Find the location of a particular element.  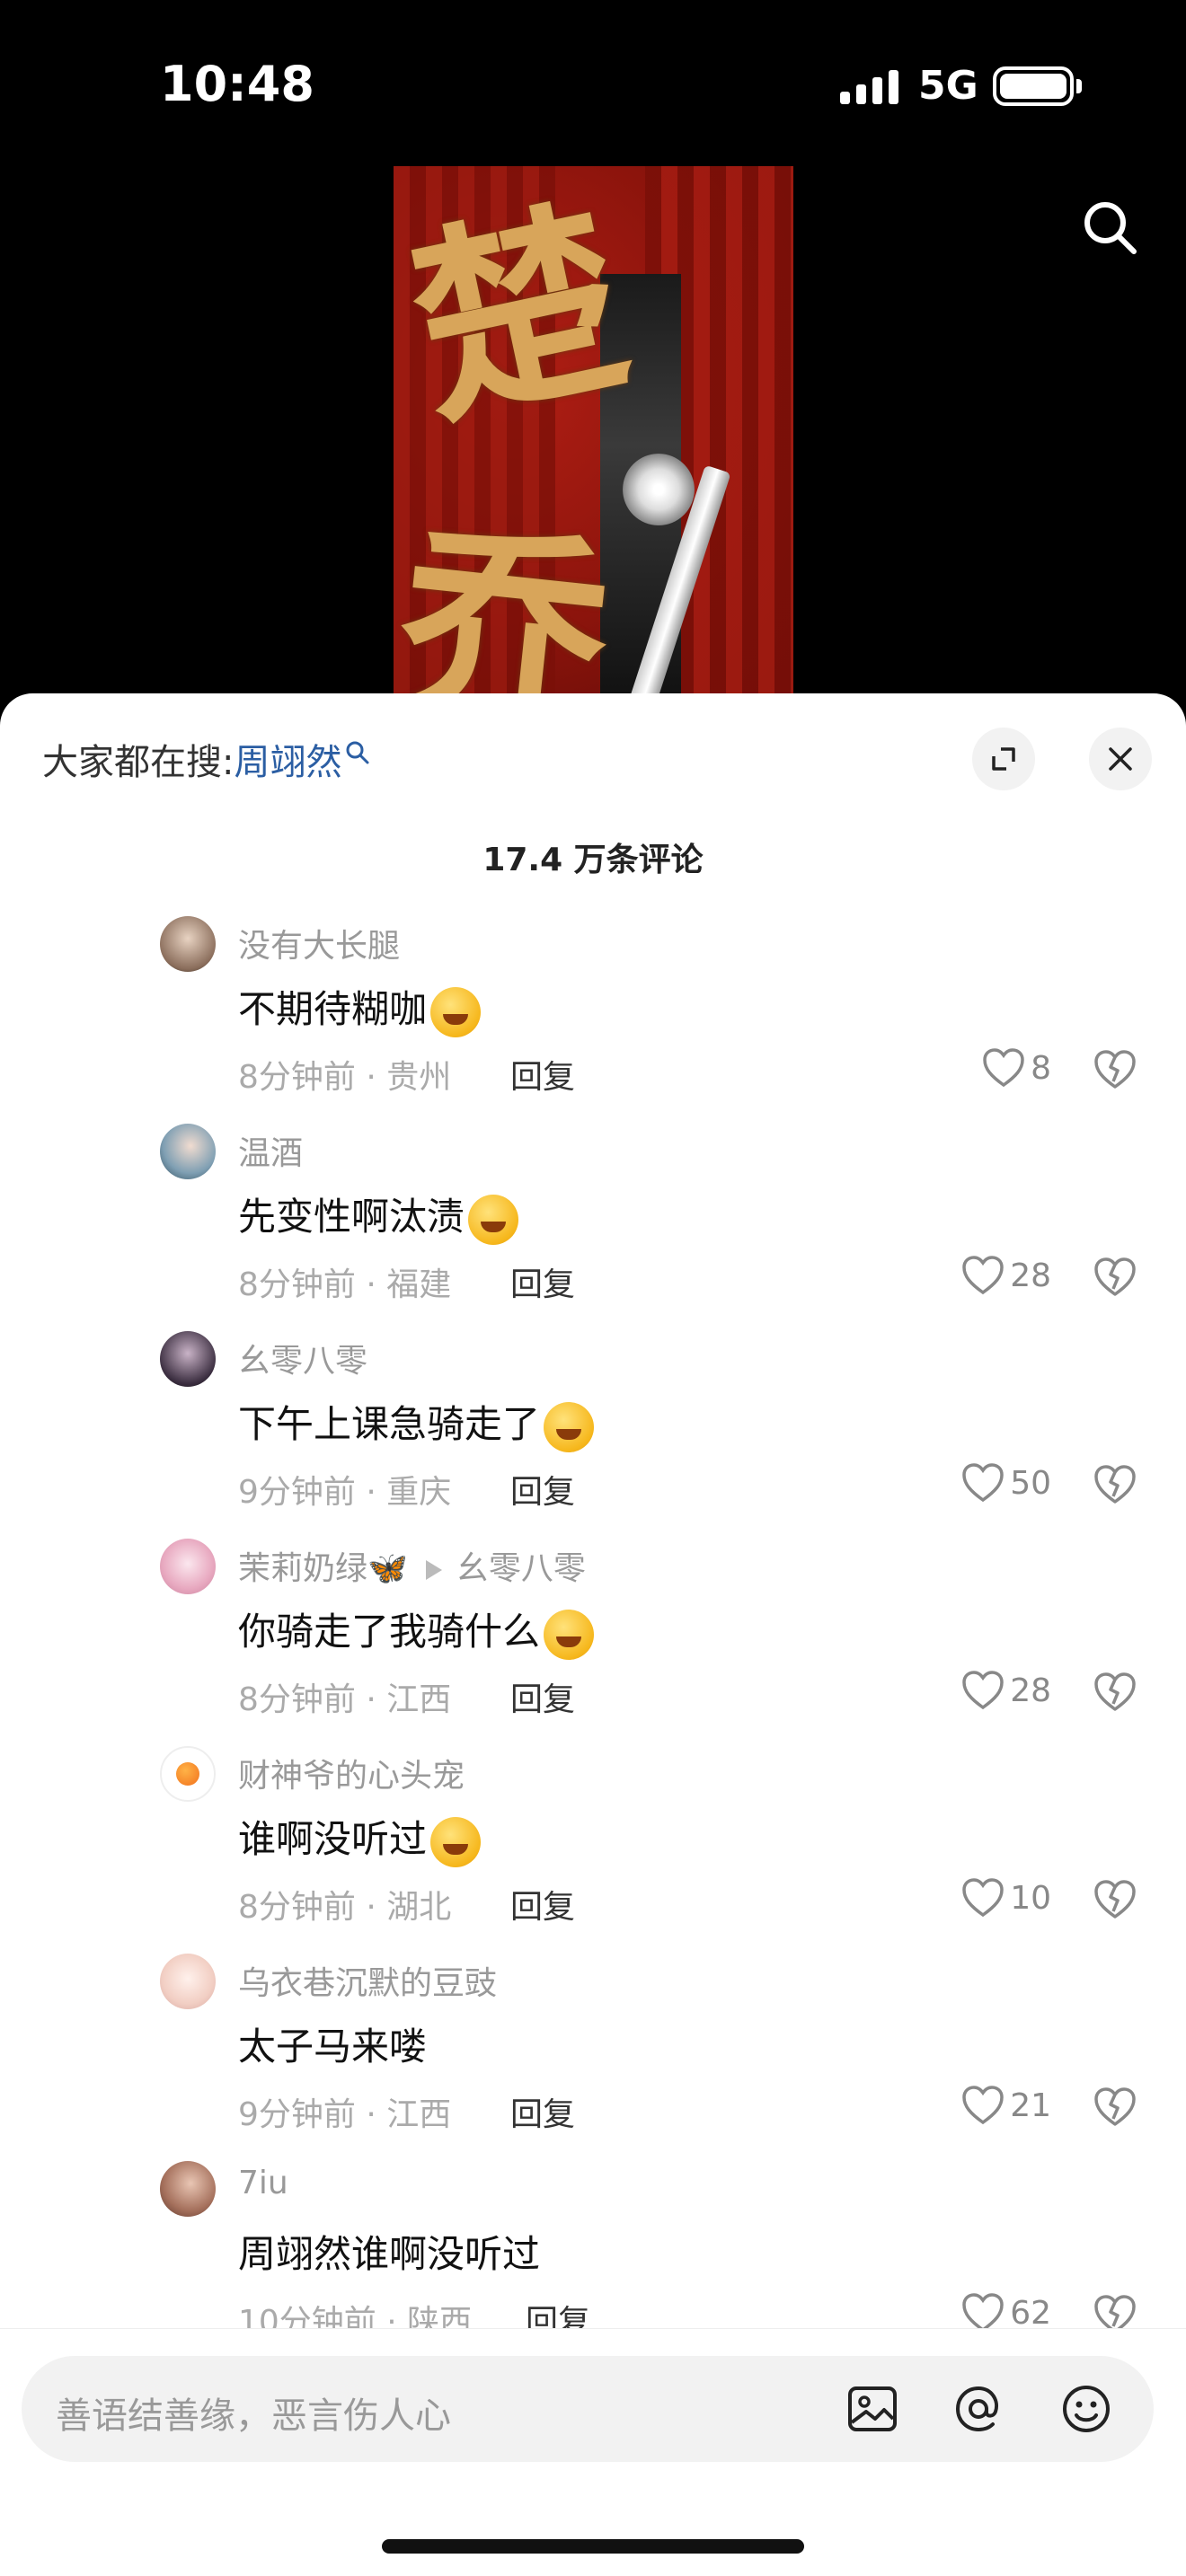

username-text: 7iu is located at coordinates (263, 2183).